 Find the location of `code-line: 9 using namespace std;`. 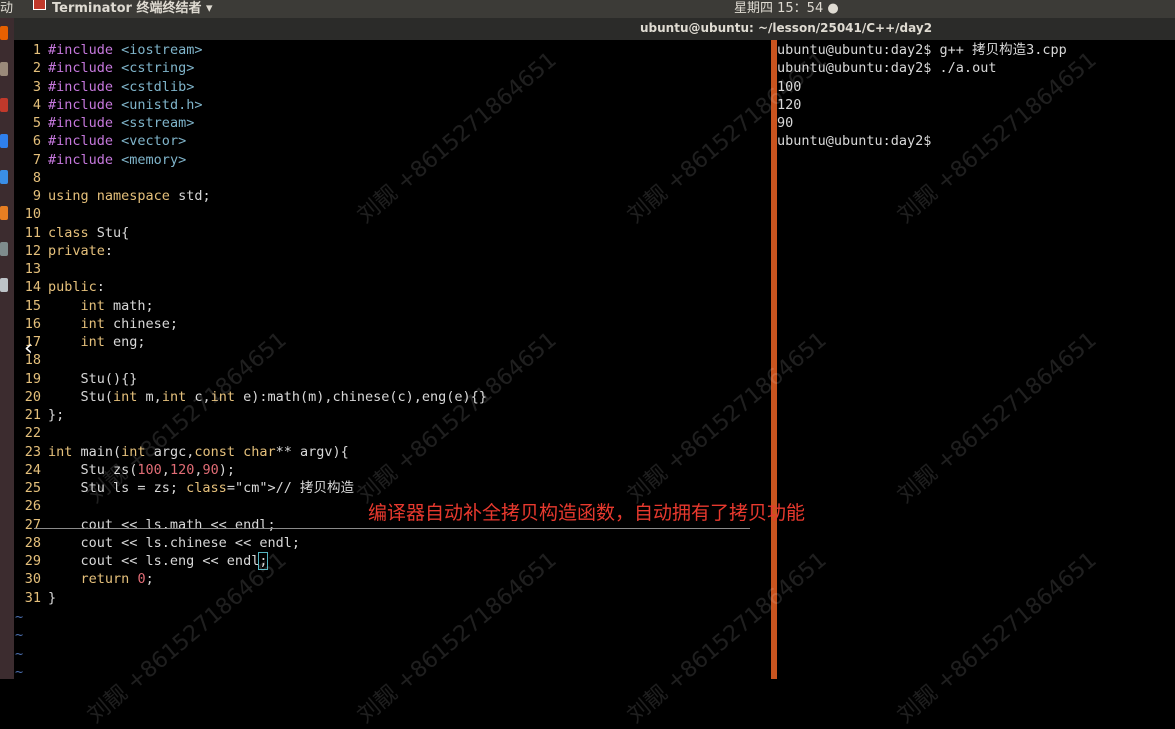

code-line: 9 using namespace std; is located at coordinates (112, 196).